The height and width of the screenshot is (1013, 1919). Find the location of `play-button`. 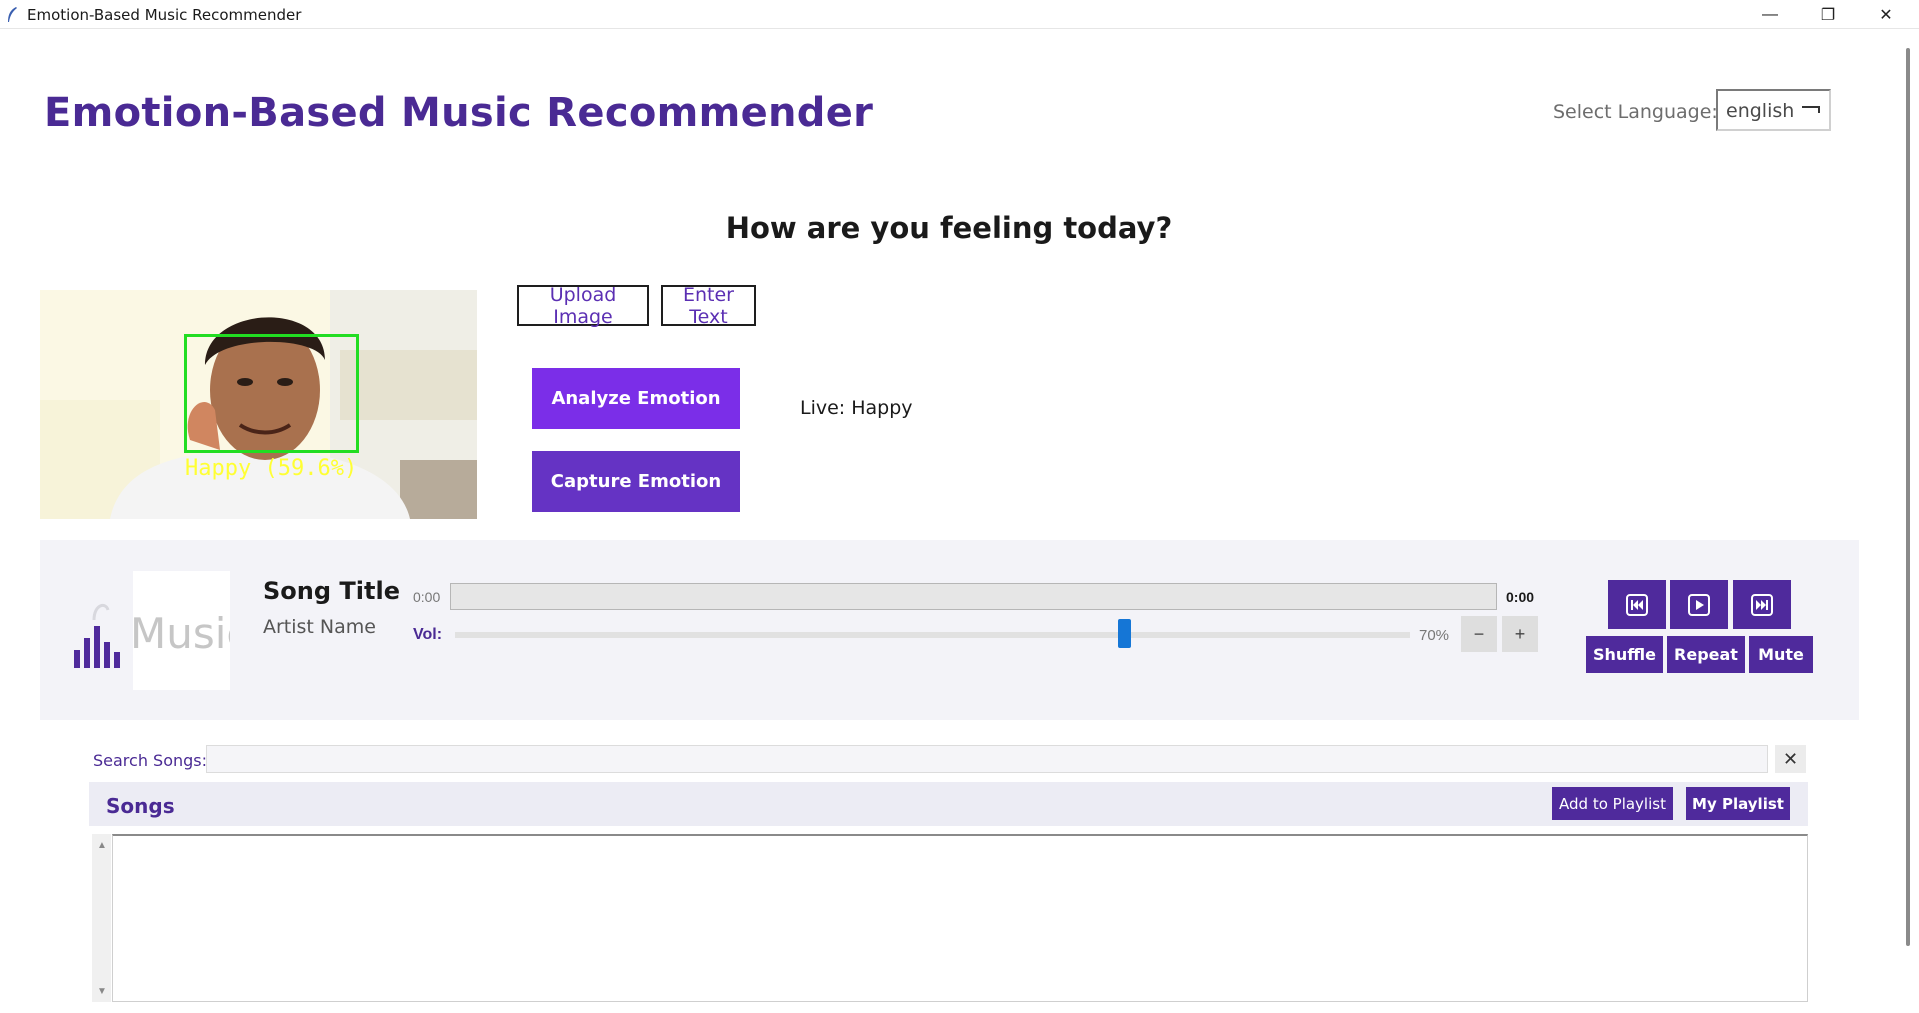

play-button is located at coordinates (1699, 604).